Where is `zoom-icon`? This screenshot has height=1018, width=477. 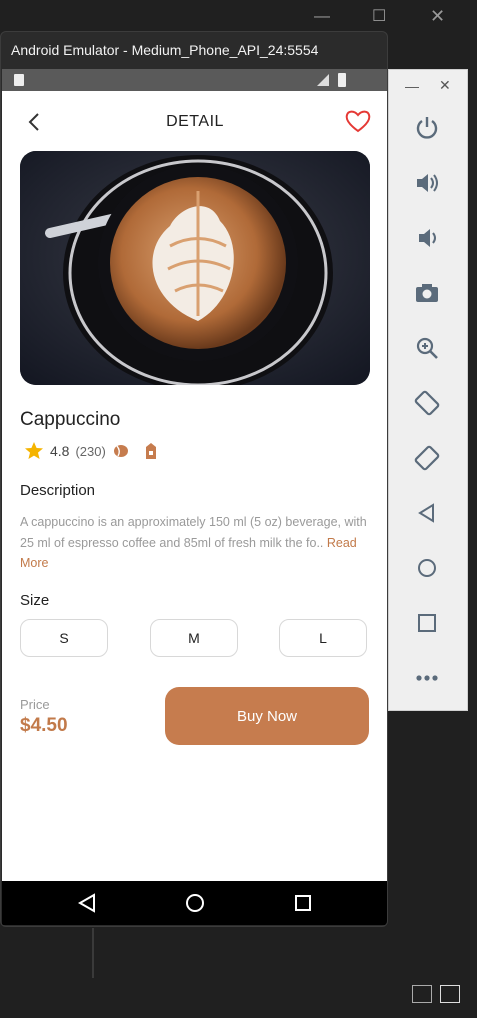
zoom-icon is located at coordinates (427, 348).